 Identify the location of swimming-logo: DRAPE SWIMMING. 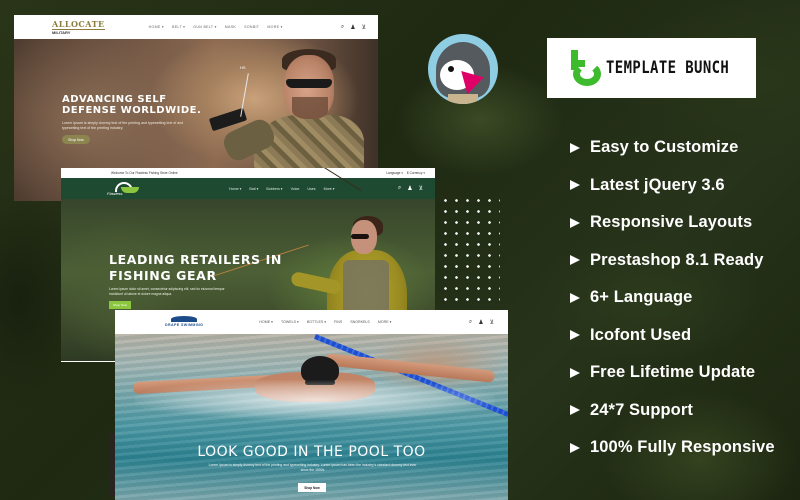
(184, 322).